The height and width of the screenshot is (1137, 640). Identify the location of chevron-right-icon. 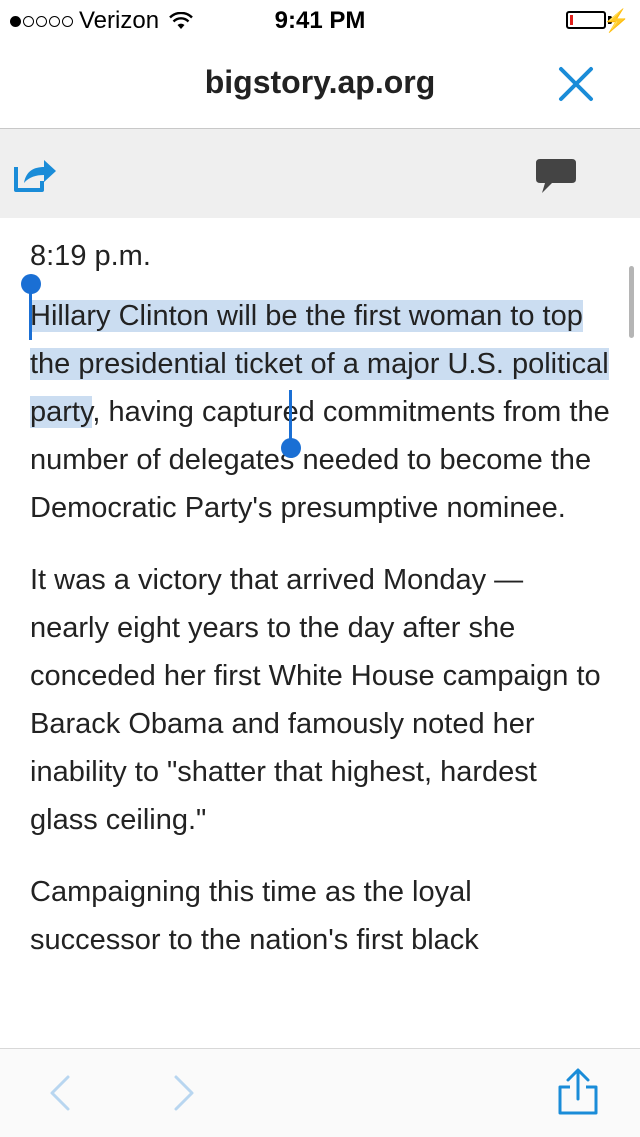
(184, 1093).